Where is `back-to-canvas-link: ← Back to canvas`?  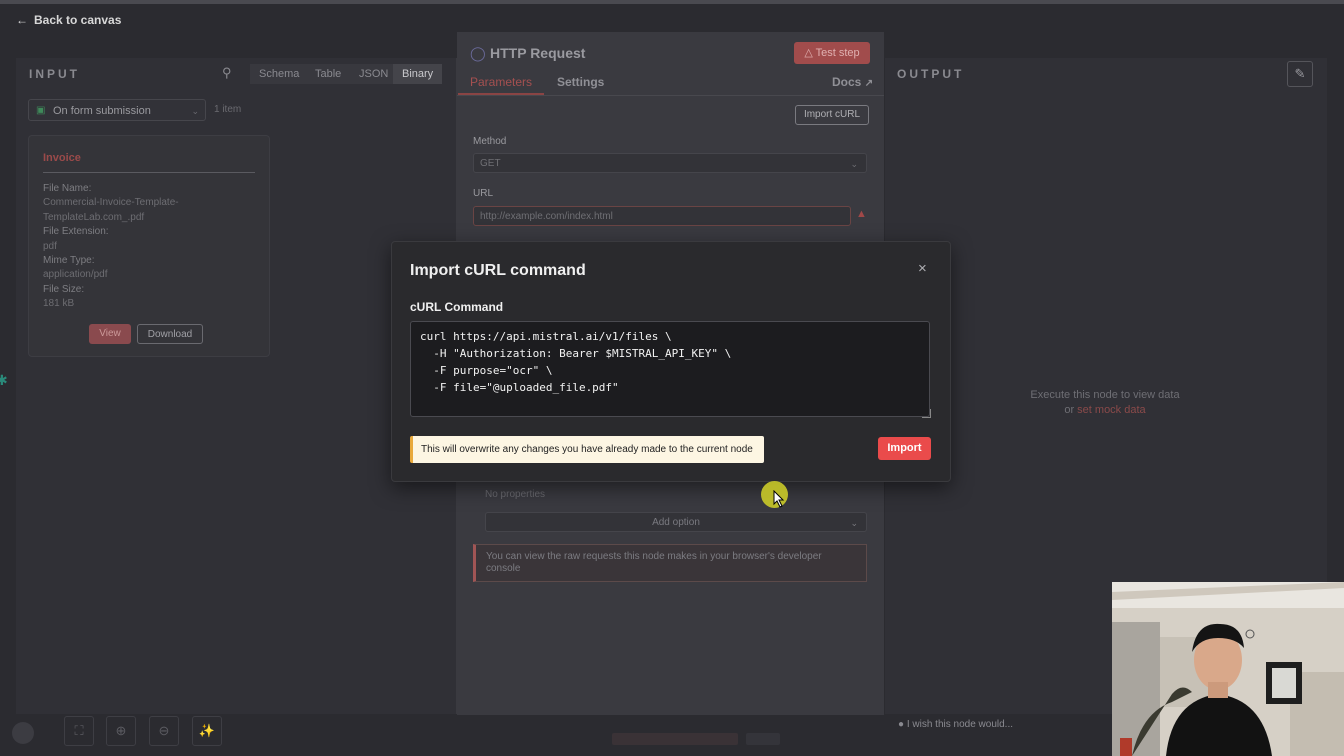
back-to-canvas-link: ← Back to canvas is located at coordinates (68, 20).